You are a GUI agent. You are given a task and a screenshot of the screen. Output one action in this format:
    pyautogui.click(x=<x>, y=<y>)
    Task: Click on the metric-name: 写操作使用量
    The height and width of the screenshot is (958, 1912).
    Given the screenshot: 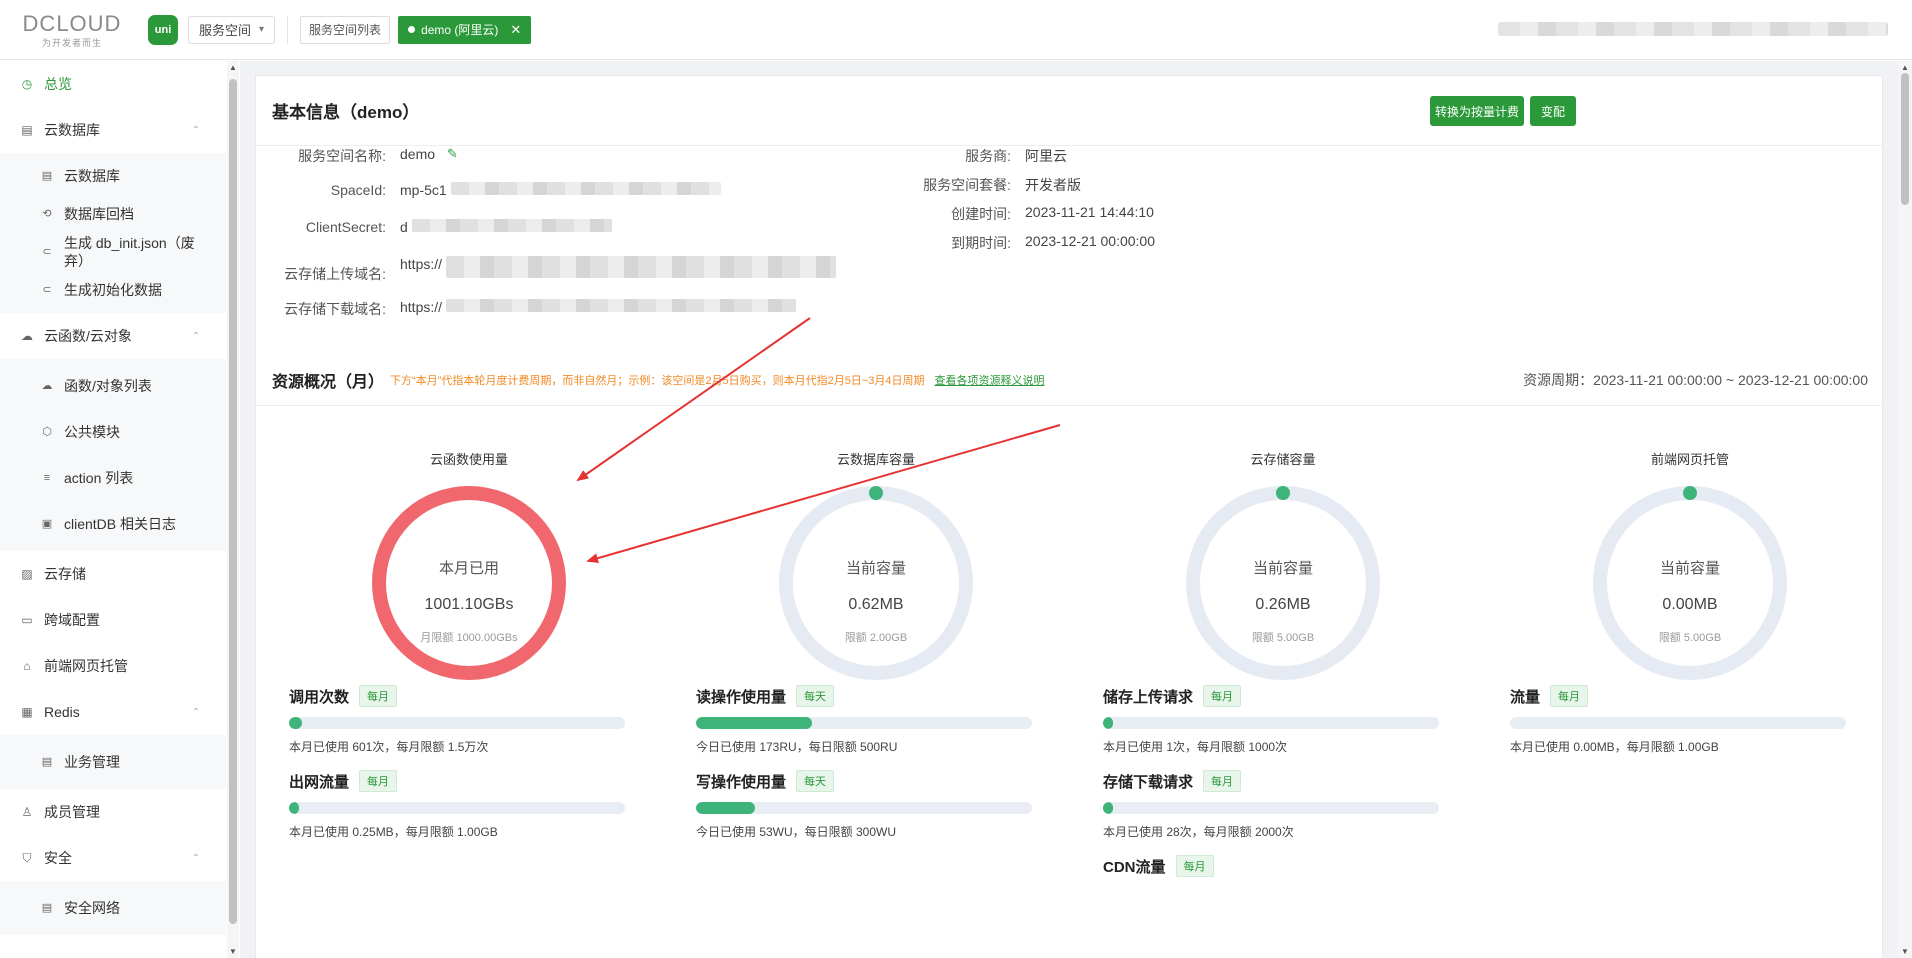 What is the action you would take?
    pyautogui.click(x=741, y=782)
    